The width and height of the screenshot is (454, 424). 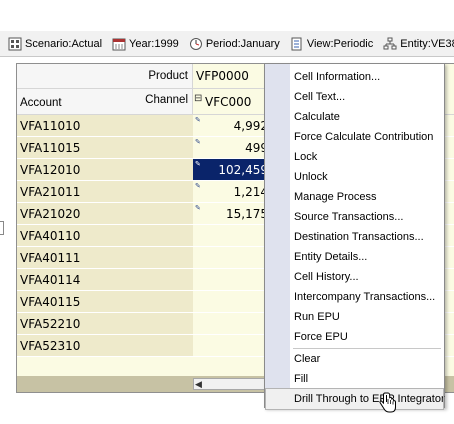 What do you see at coordinates (250, 126) in the screenshot?
I see `cell-value: 4,992` at bounding box center [250, 126].